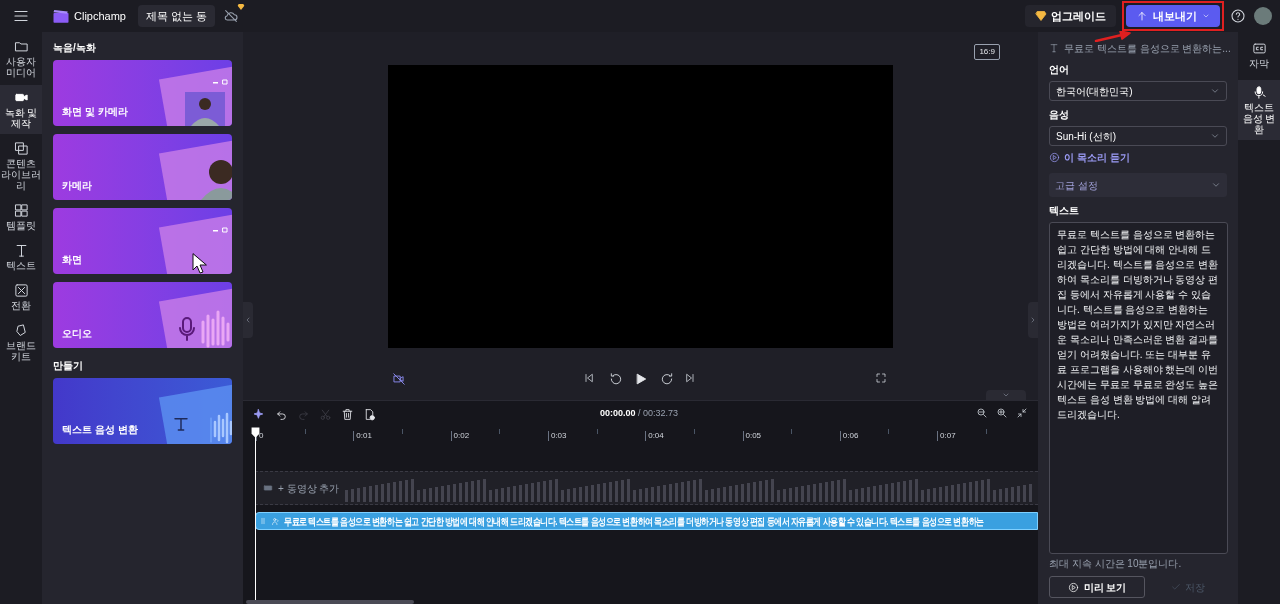  What do you see at coordinates (646, 488) in the screenshot?
I see `video-track: + 동영상 추가` at bounding box center [646, 488].